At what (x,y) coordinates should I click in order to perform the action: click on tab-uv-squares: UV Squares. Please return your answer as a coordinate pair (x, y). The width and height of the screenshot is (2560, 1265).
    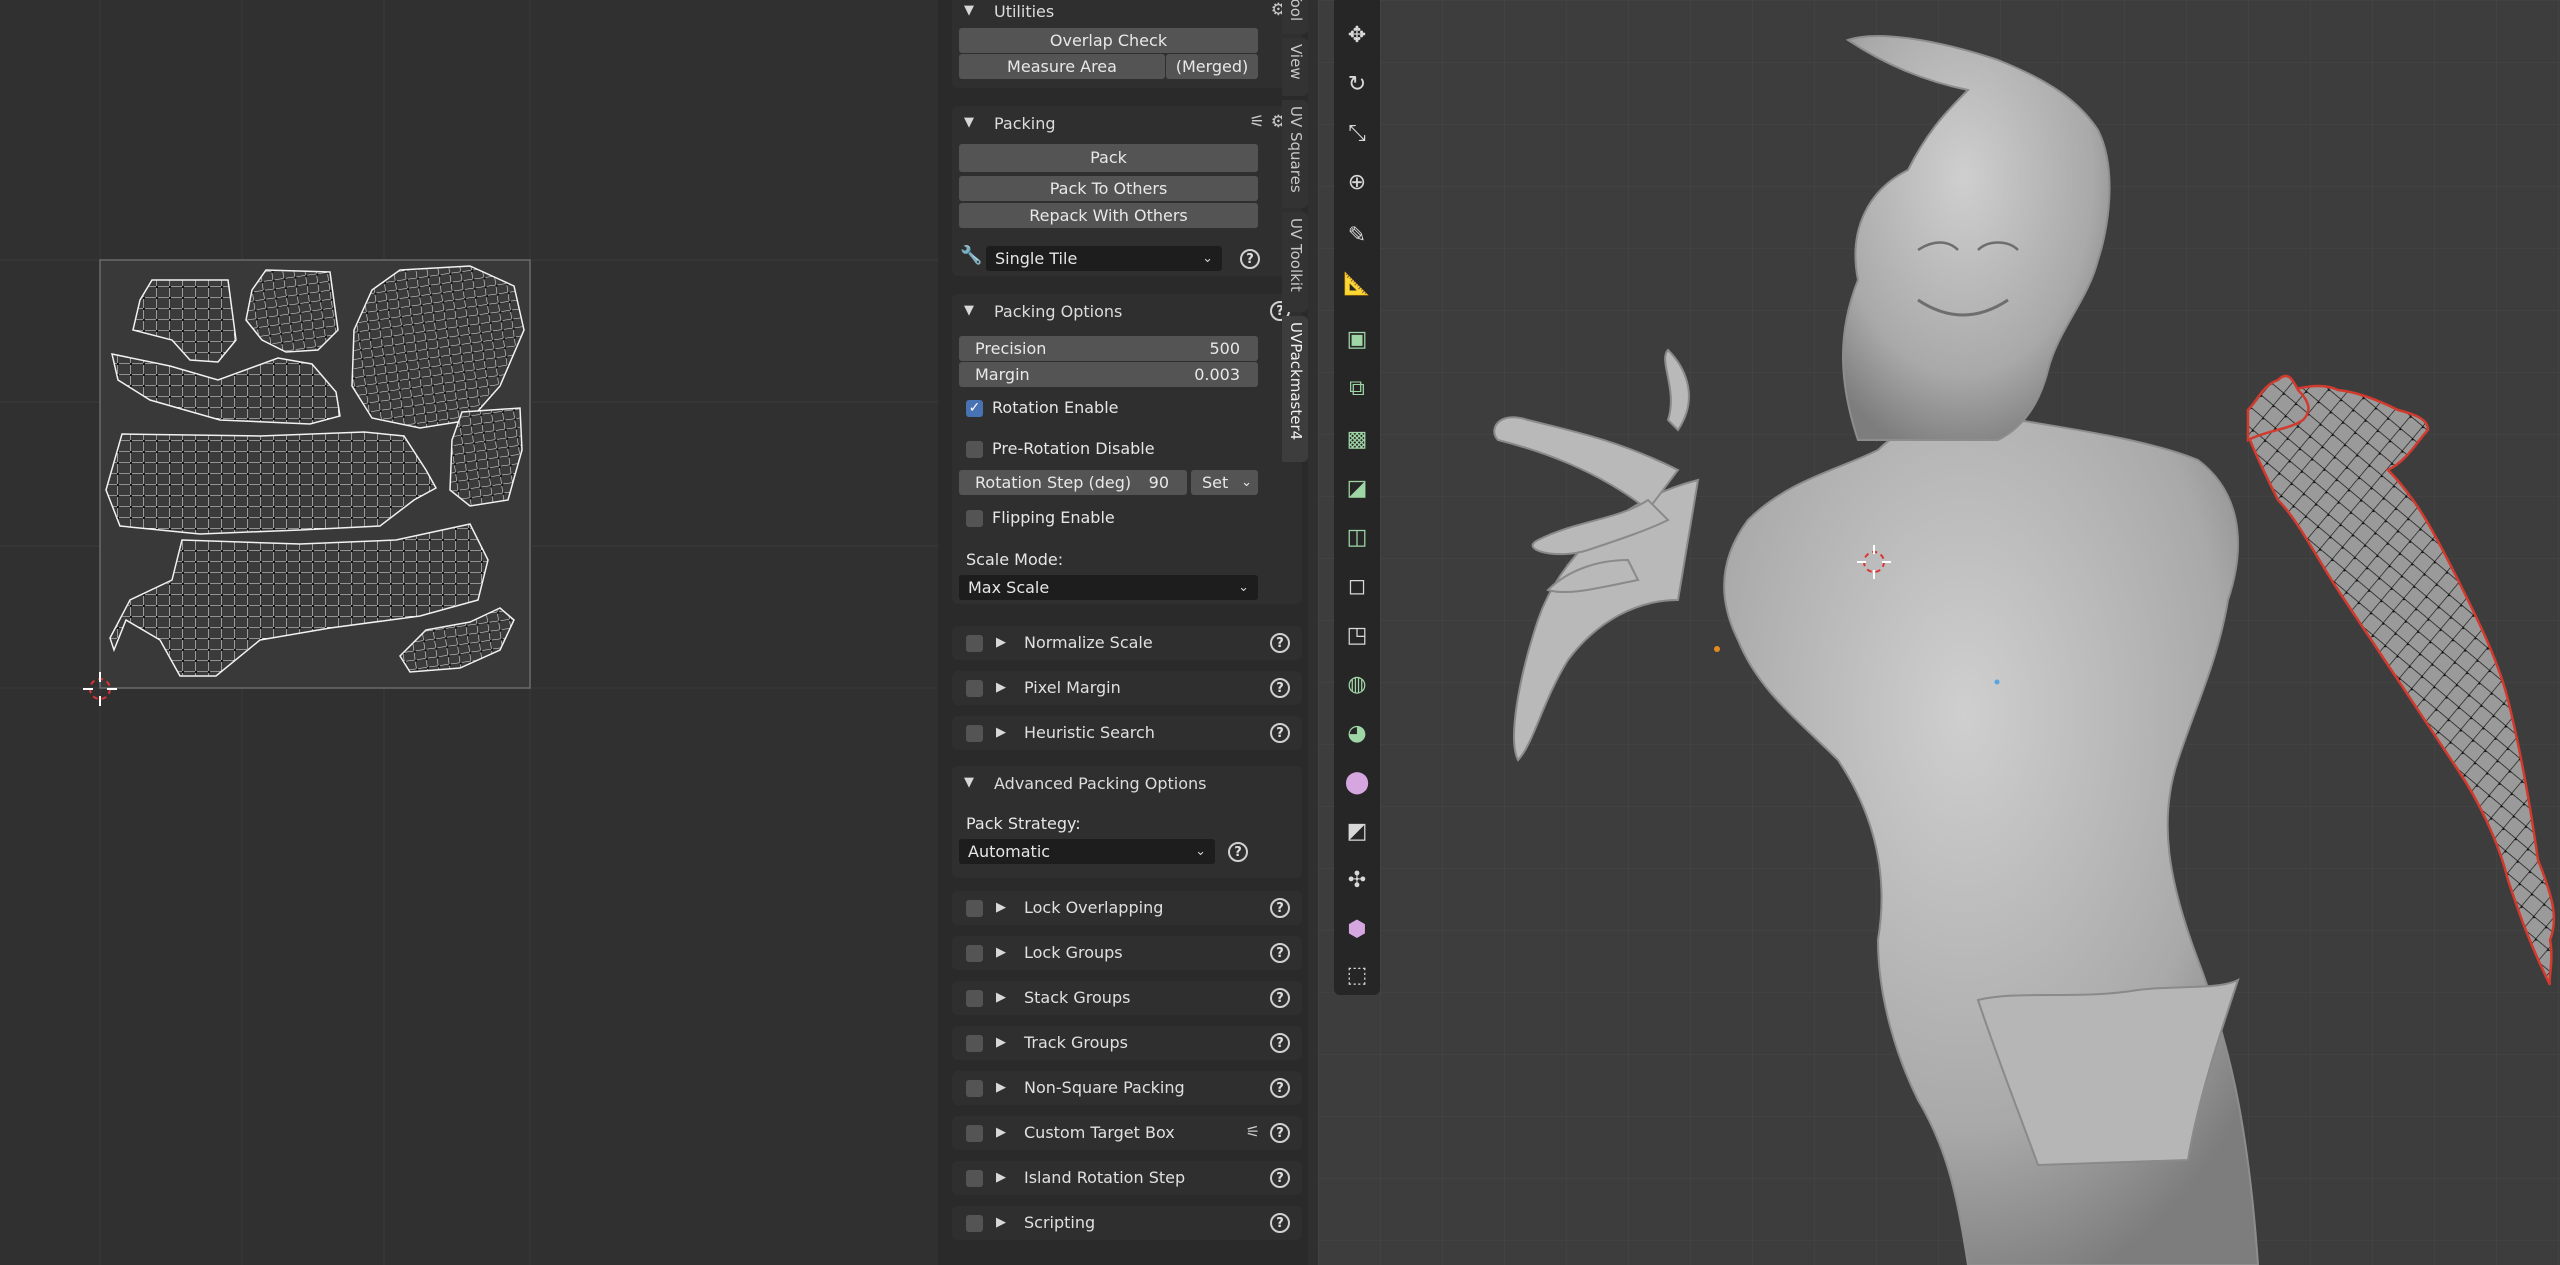
    Looking at the image, I should click on (1295, 154).